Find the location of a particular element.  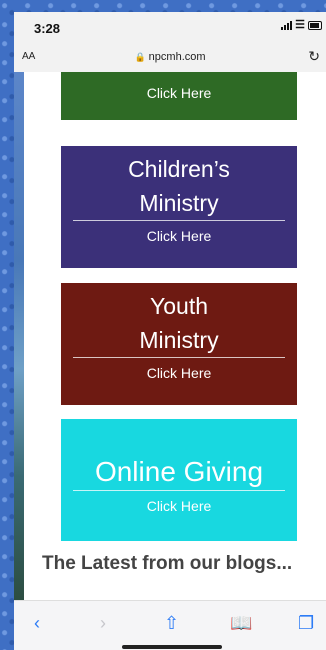

background-photo-strip is located at coordinates (19, 342).